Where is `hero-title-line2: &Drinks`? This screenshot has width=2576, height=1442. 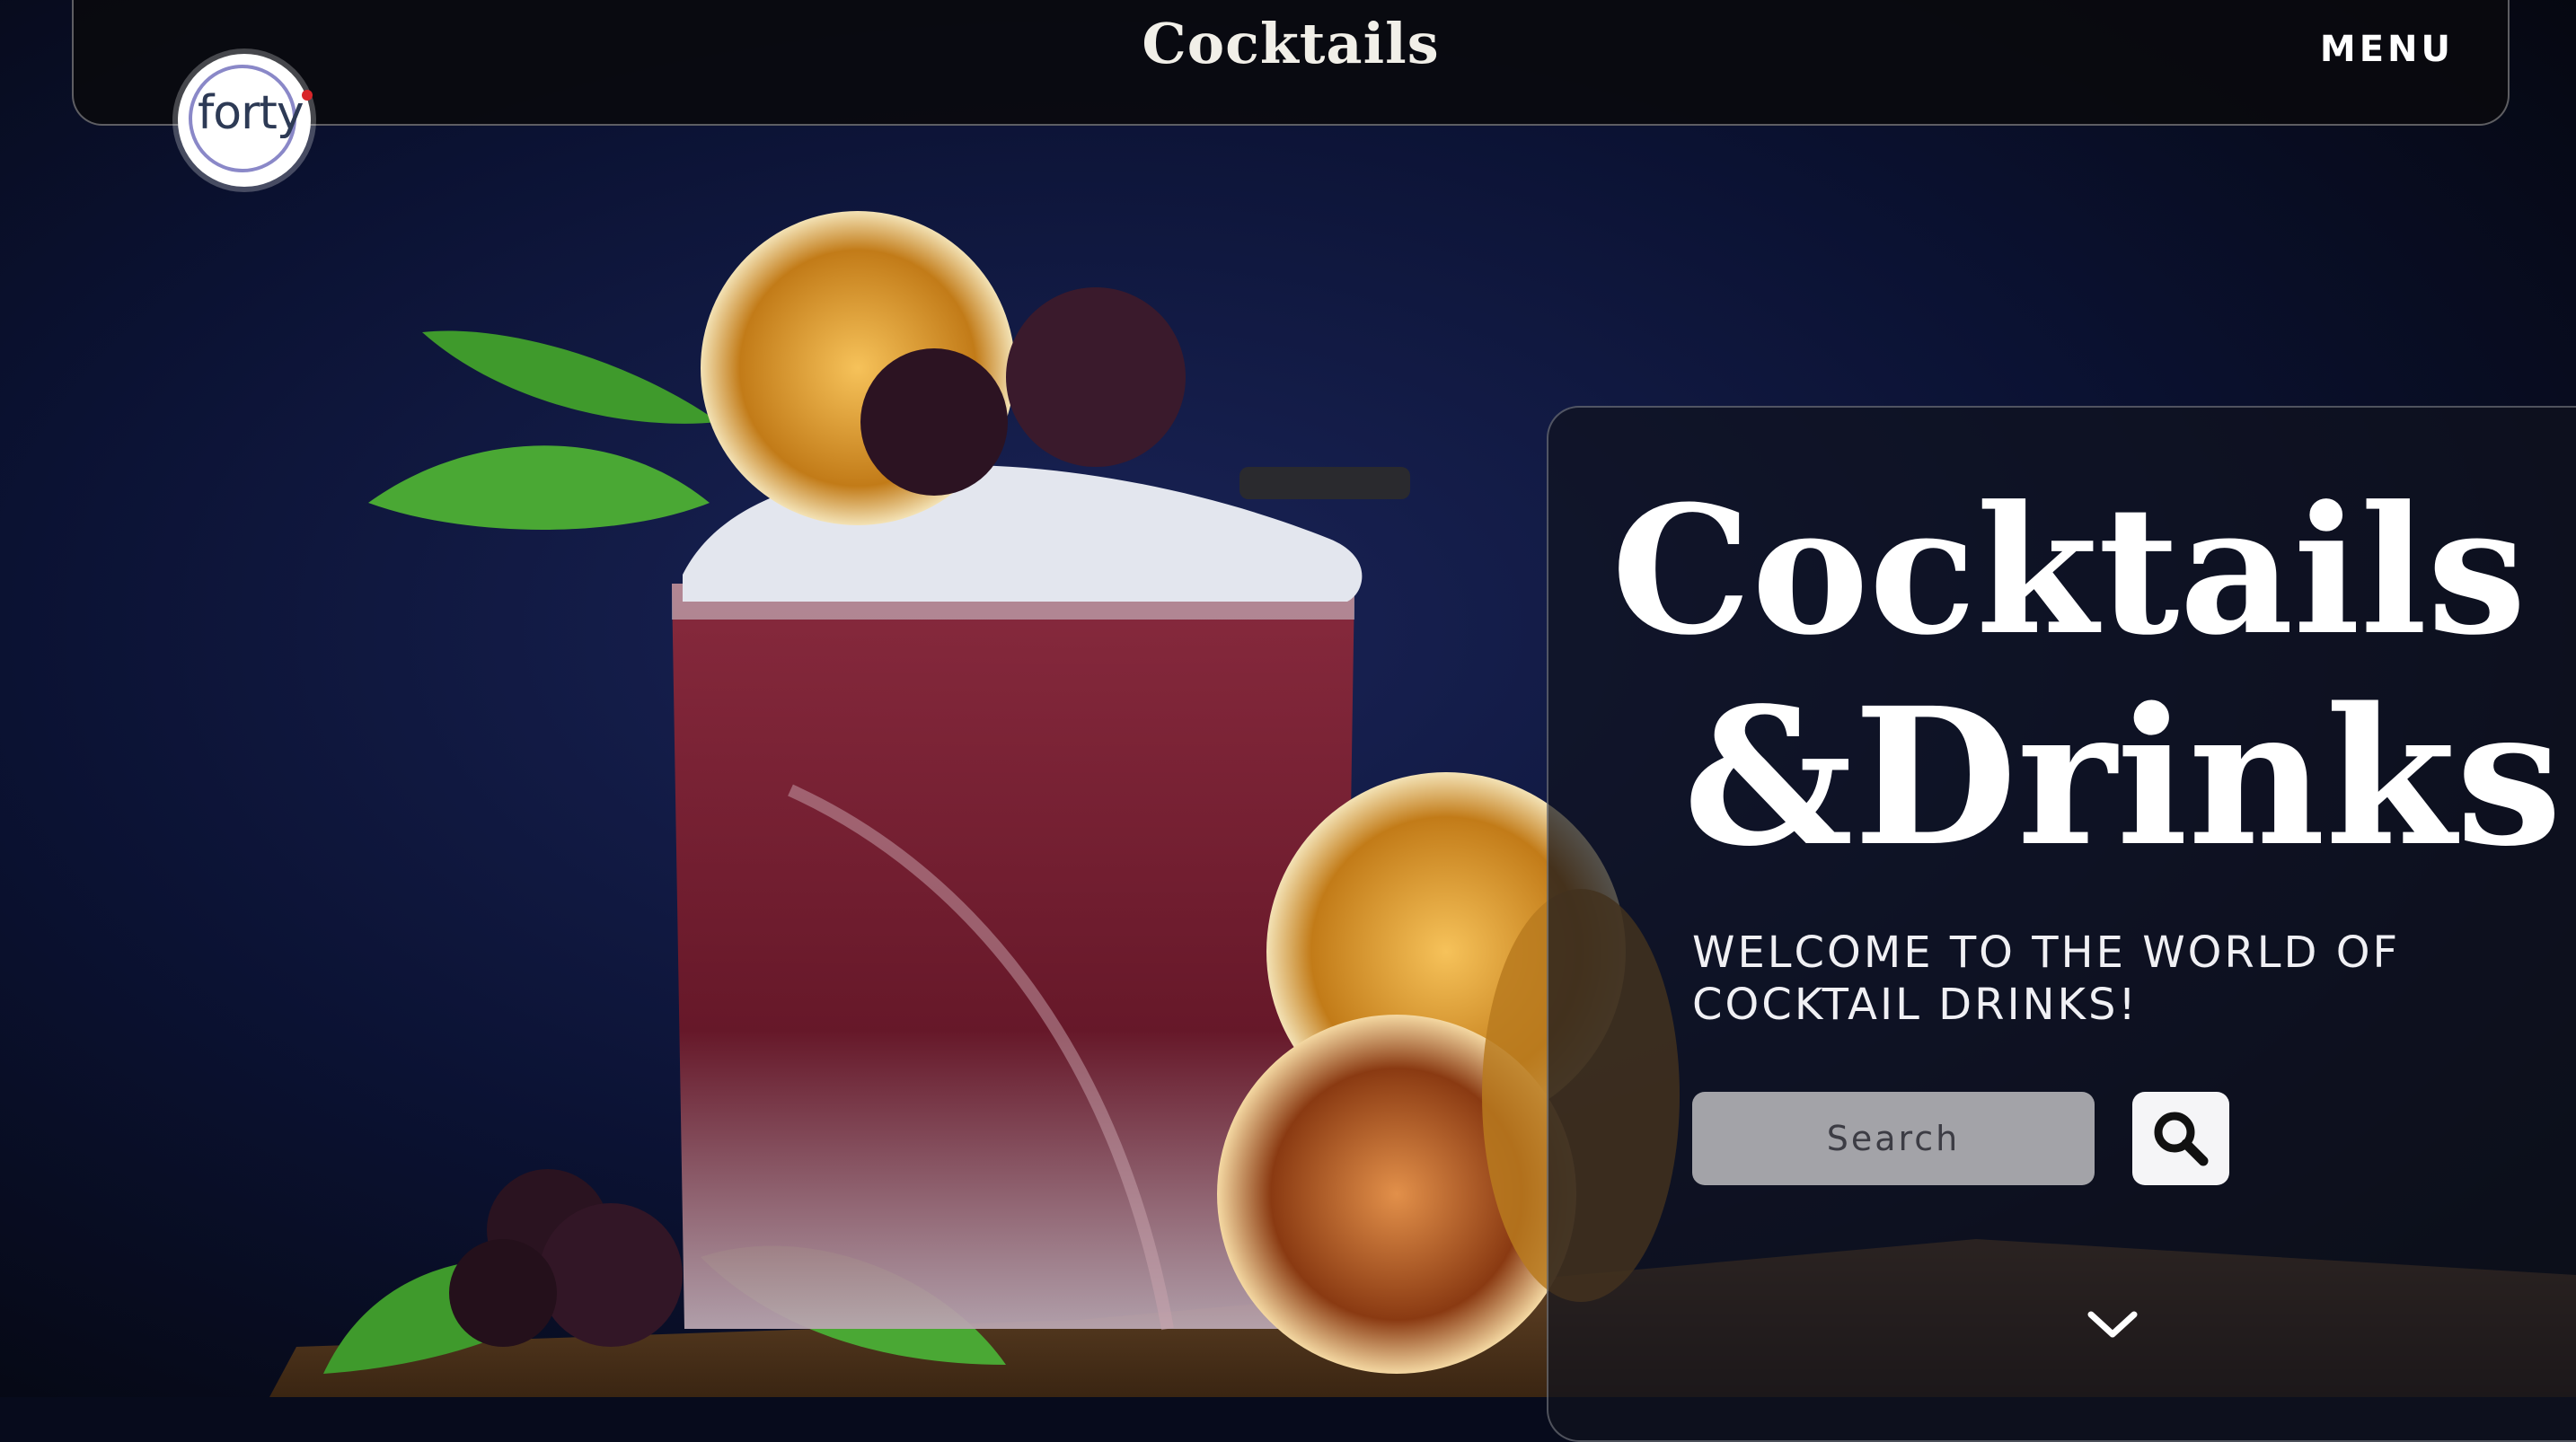
hero-title-line2: &Drinks is located at coordinates (2123, 777).